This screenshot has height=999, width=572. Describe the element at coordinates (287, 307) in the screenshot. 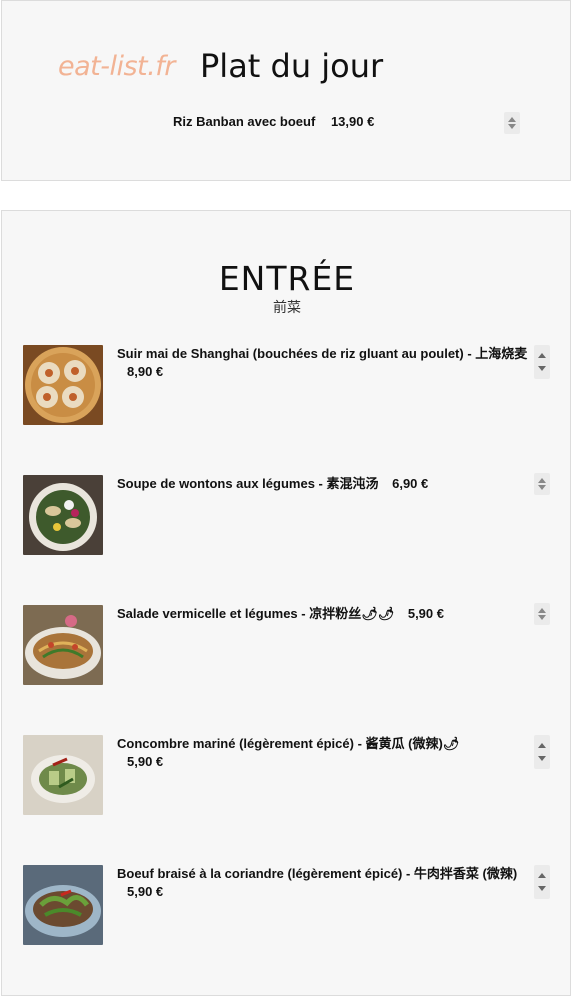

I see `section-subtitle: 前菜` at that location.